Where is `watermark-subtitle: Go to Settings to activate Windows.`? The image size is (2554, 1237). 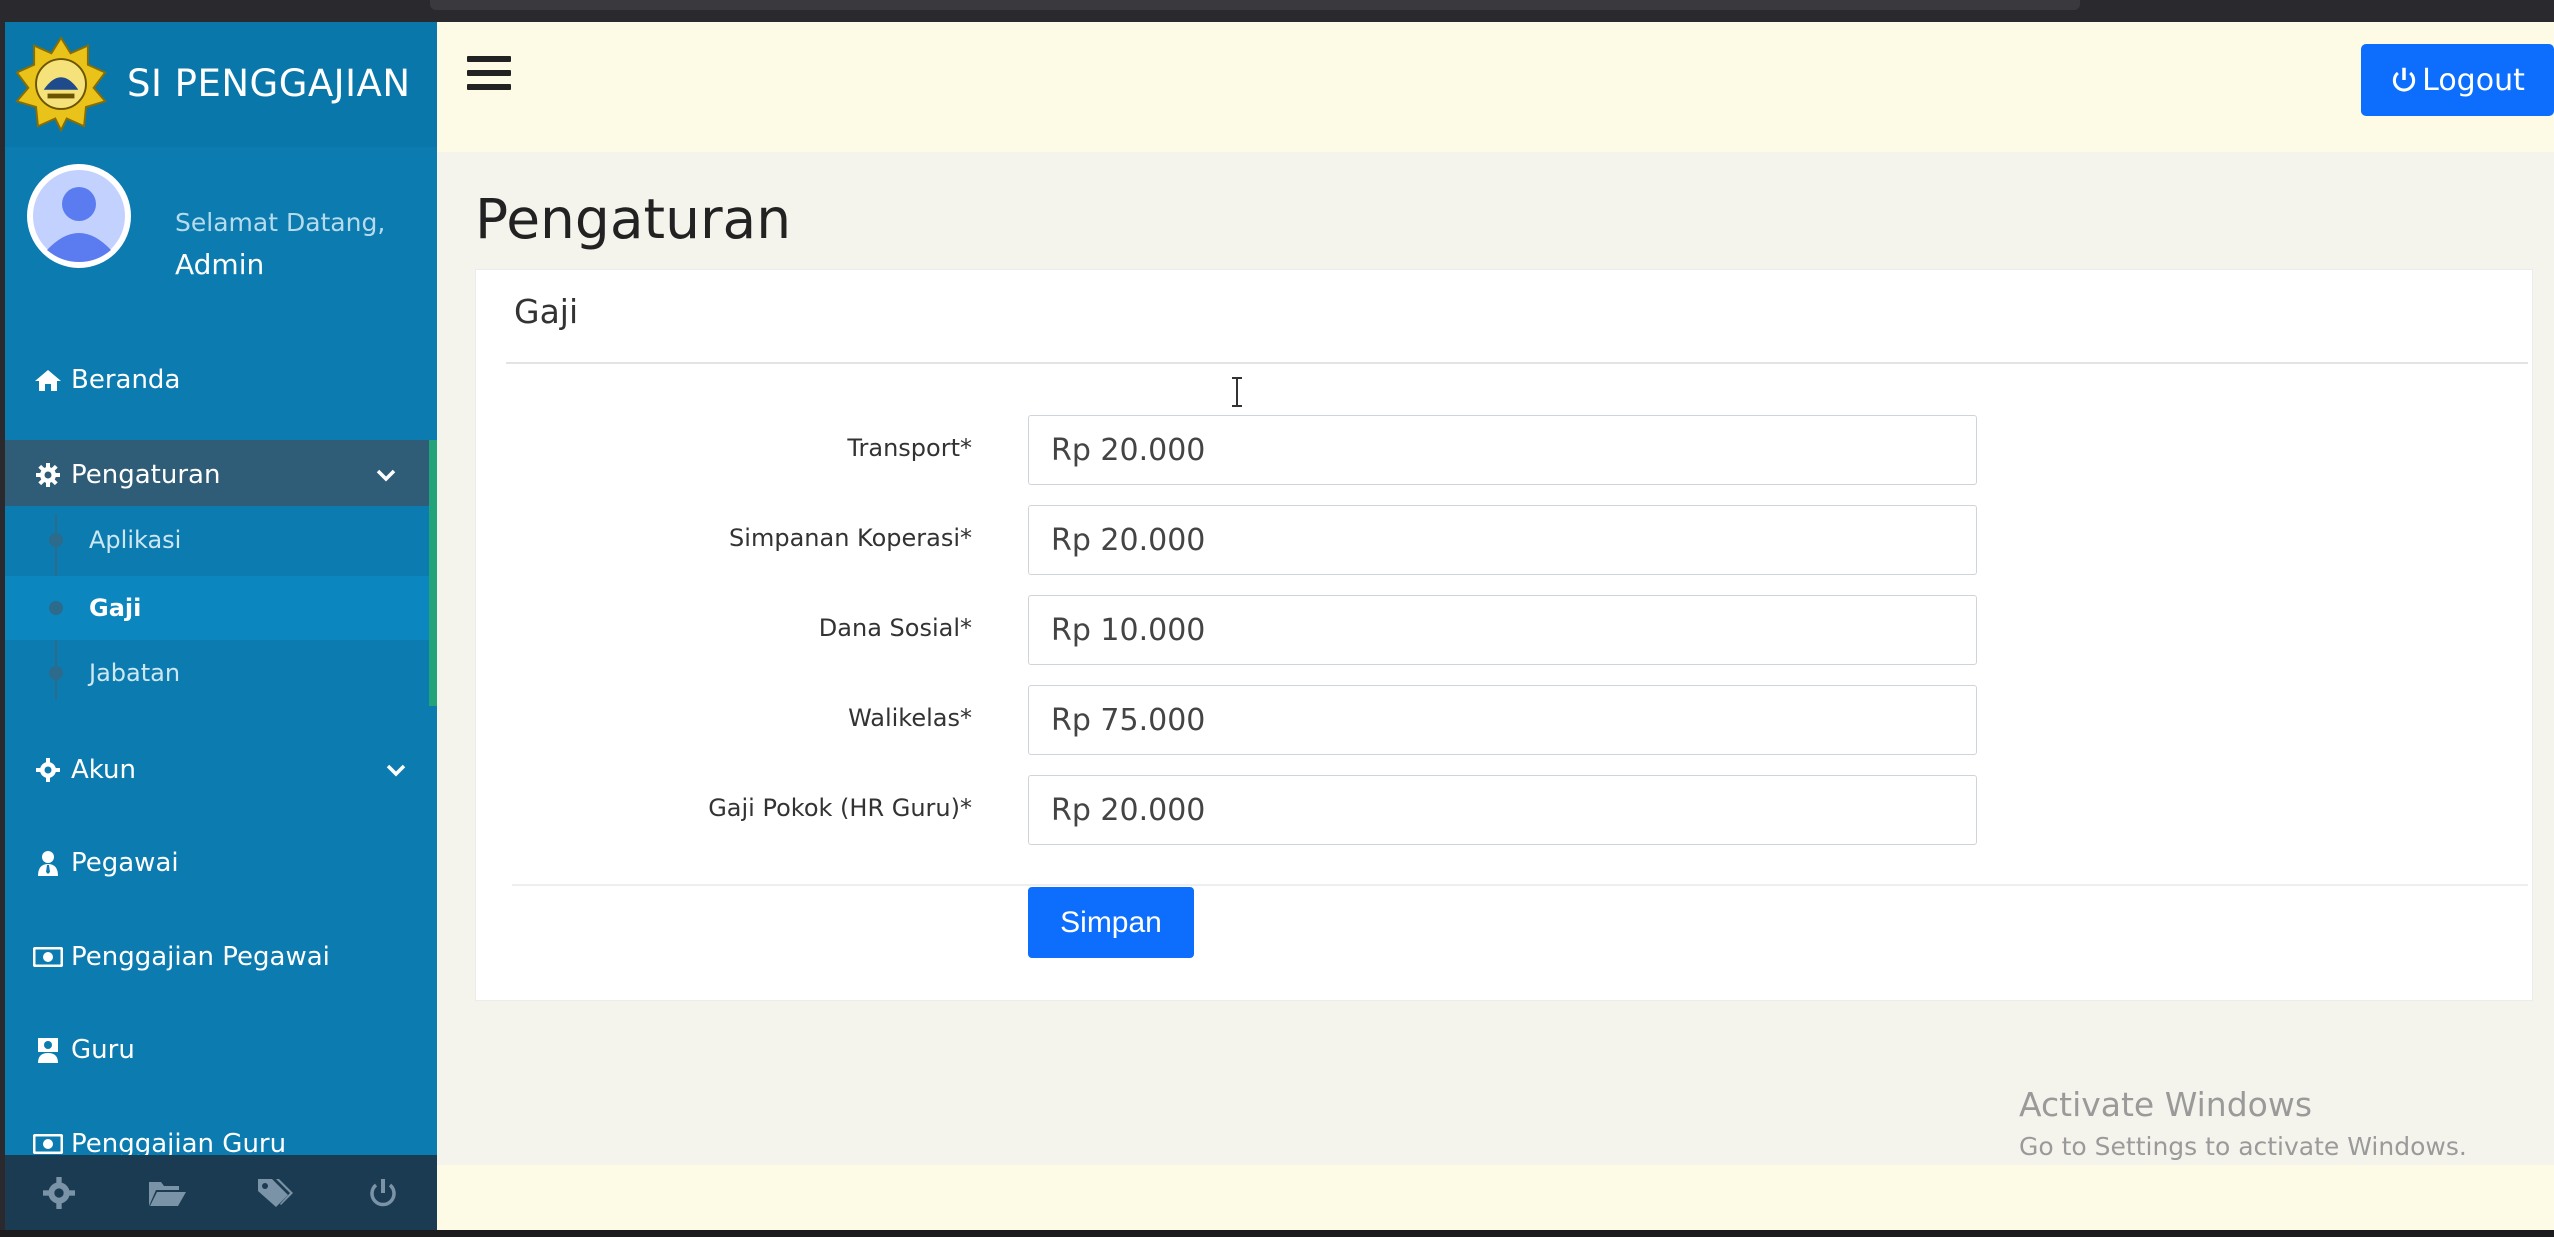 watermark-subtitle: Go to Settings to activate Windows. is located at coordinates (2243, 1146).